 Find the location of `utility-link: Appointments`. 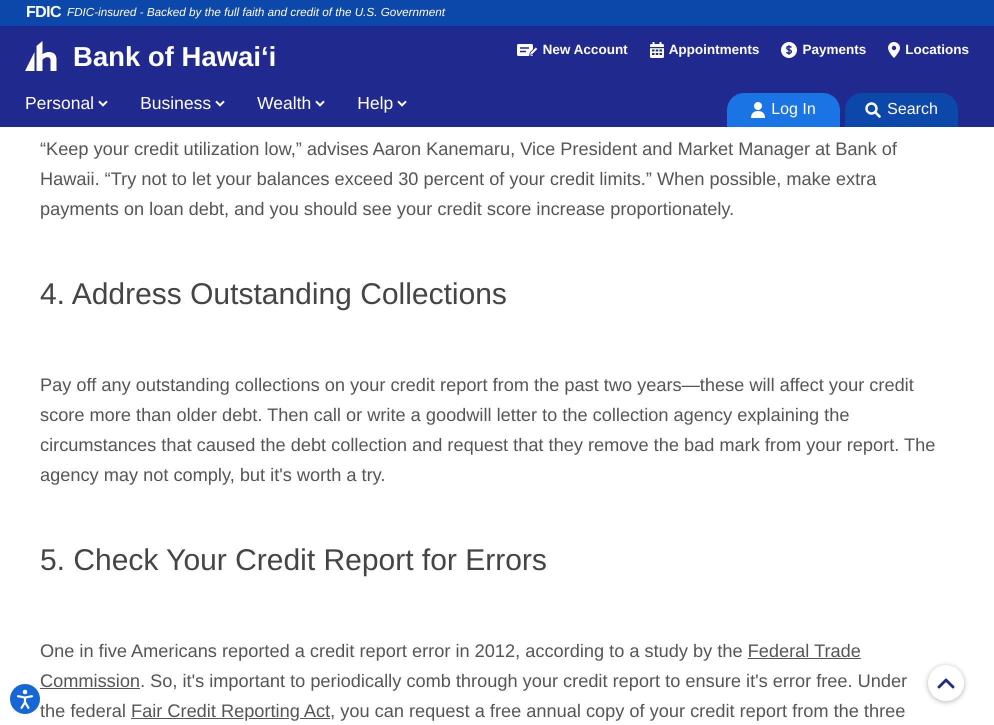

utility-link: Appointments is located at coordinates (705, 50).